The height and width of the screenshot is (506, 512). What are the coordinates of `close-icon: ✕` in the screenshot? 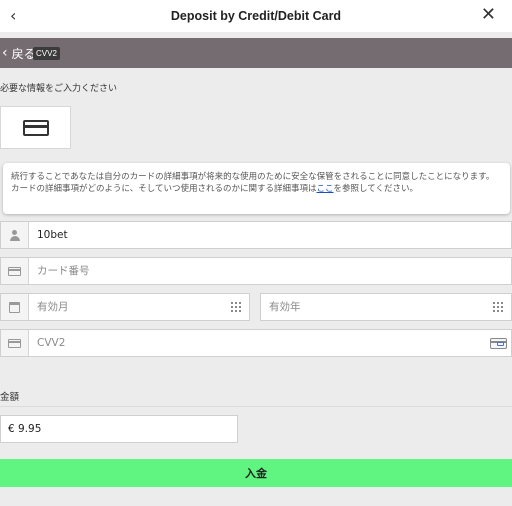 It's located at (488, 14).